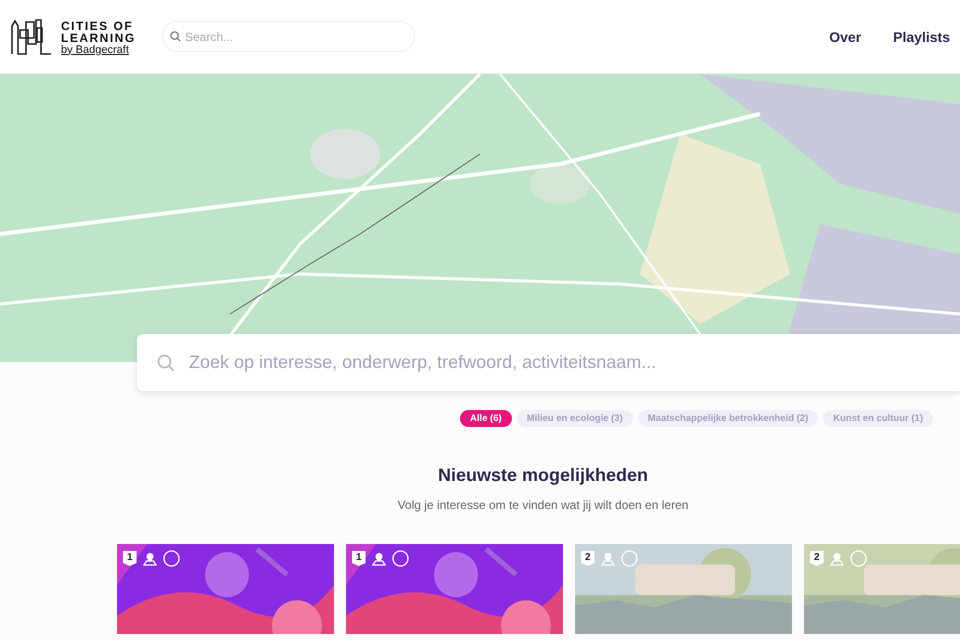 Image resolution: width=960 pixels, height=640 pixels. I want to click on logo-subtitle: by Badgecraft, so click(95, 50).